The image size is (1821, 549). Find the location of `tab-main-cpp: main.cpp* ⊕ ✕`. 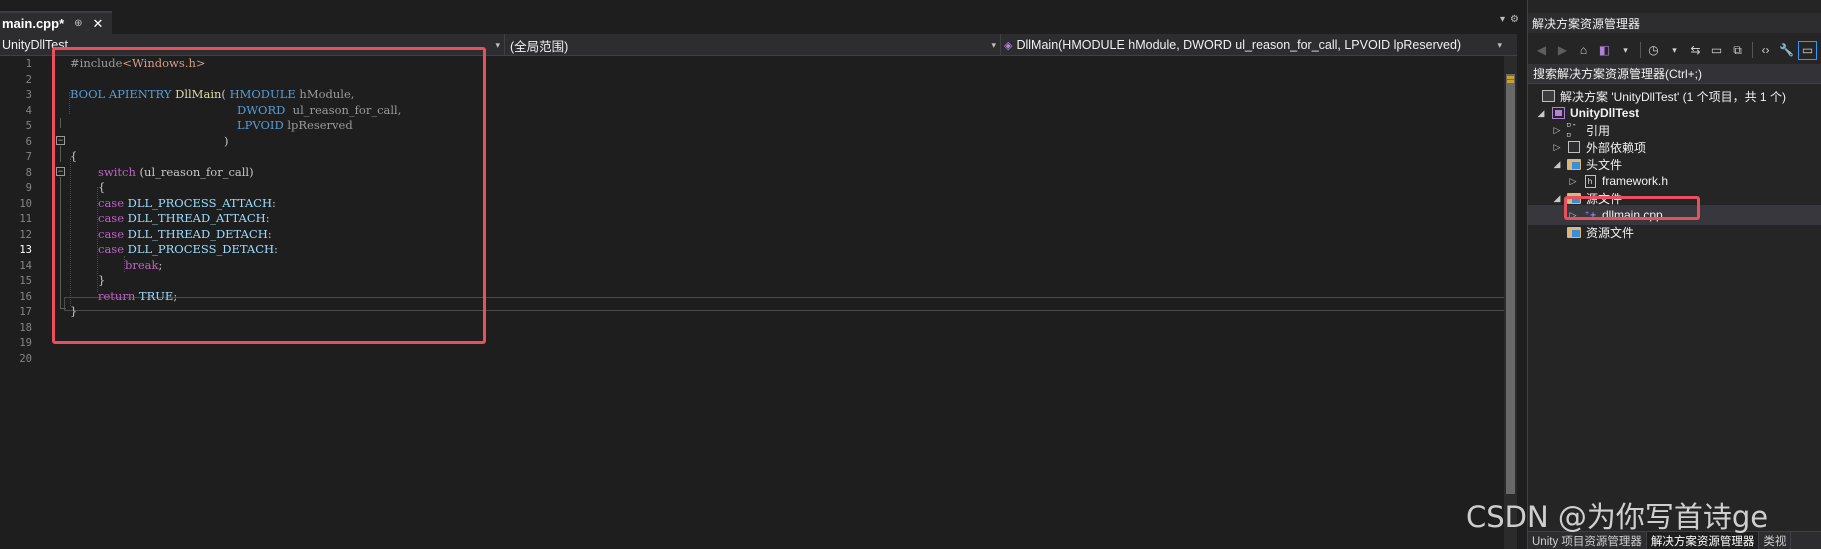

tab-main-cpp: main.cpp* ⊕ ✕ is located at coordinates (56, 22).